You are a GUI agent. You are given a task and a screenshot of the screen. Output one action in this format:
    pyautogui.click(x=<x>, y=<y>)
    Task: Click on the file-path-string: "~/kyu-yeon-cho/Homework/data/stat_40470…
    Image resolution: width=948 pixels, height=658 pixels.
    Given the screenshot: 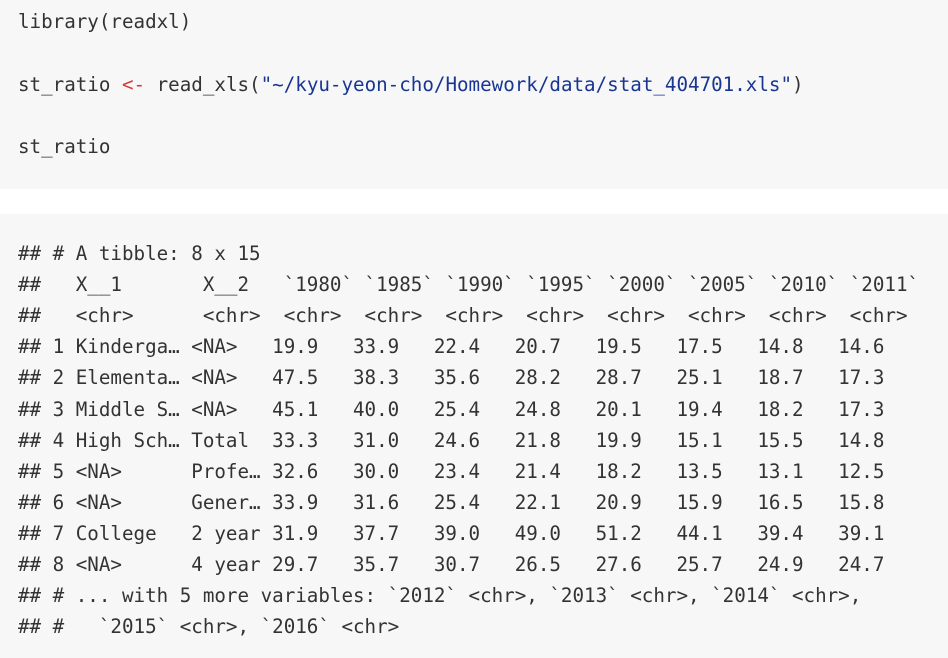 What is the action you would take?
    pyautogui.click(x=526, y=84)
    